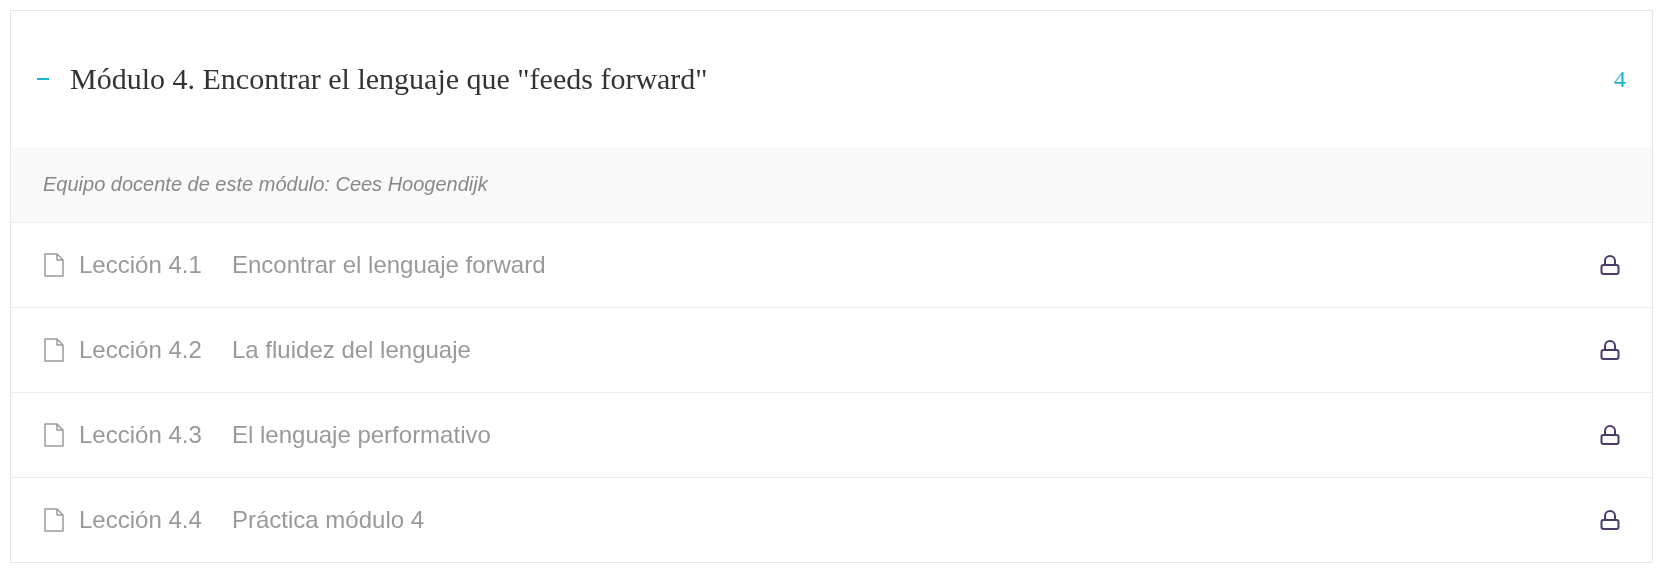 This screenshot has width=1662, height=571. What do you see at coordinates (842, 79) in the screenshot?
I see `module-title: Módulo 4. Encontrar el lenguaje que "feeds forward"` at bounding box center [842, 79].